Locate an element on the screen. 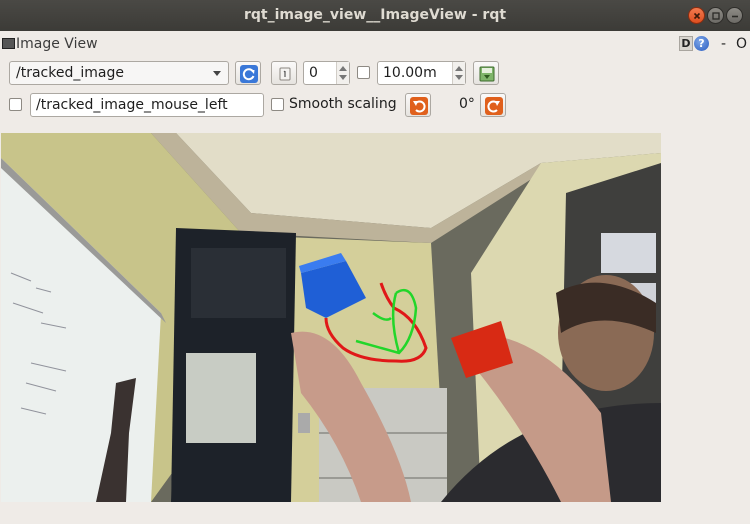 Image resolution: width=750 pixels, height=524 pixels. spin-stepper is located at coordinates (342, 73).